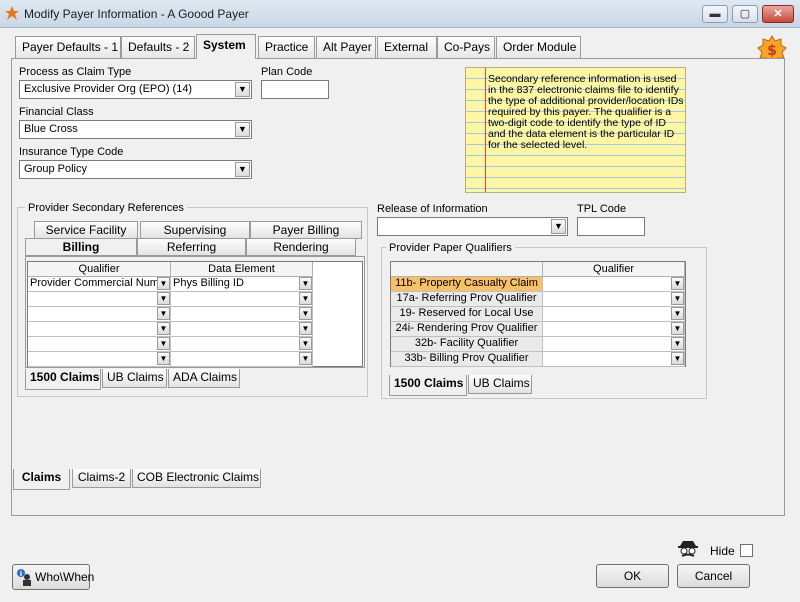  I want to click on financial-class-value: Blue Cross, so click(51, 129).